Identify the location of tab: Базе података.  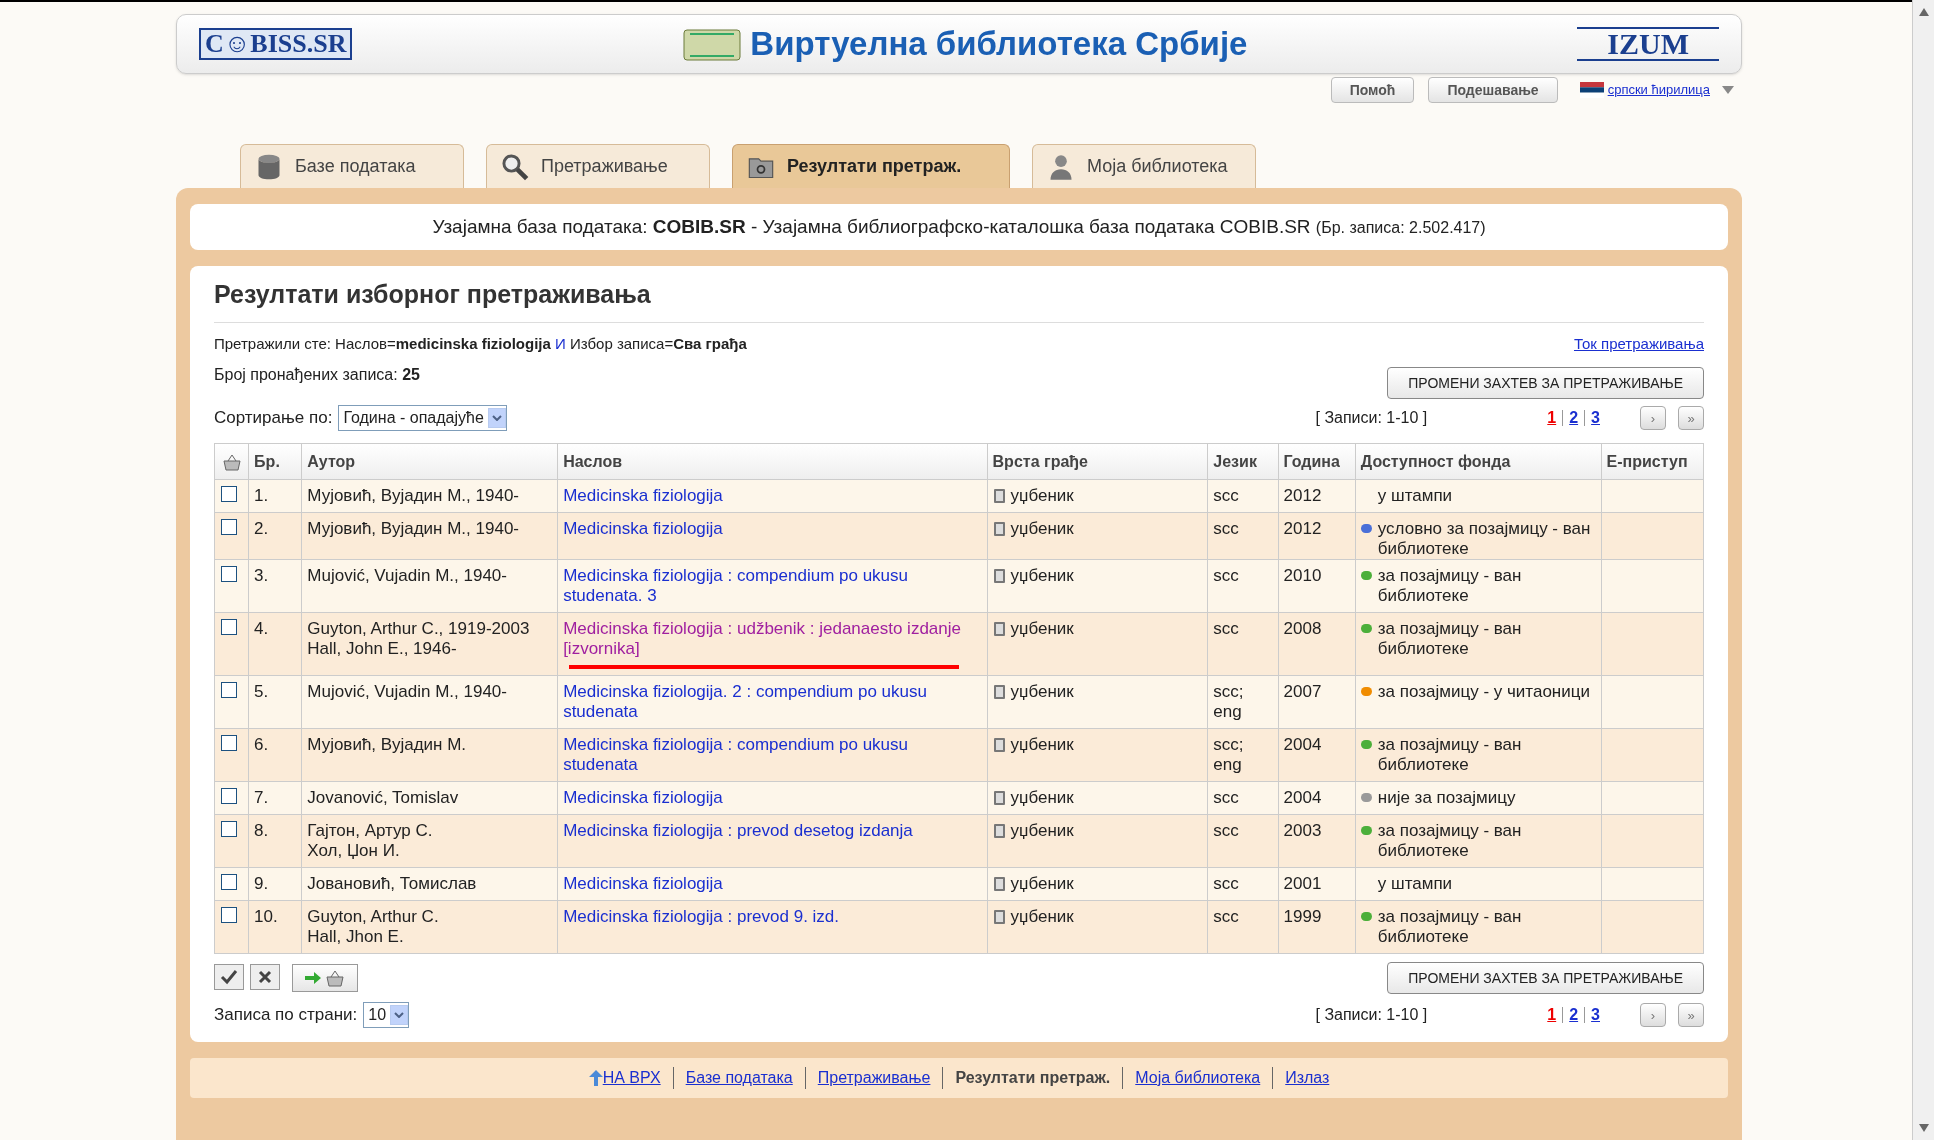
(352, 166).